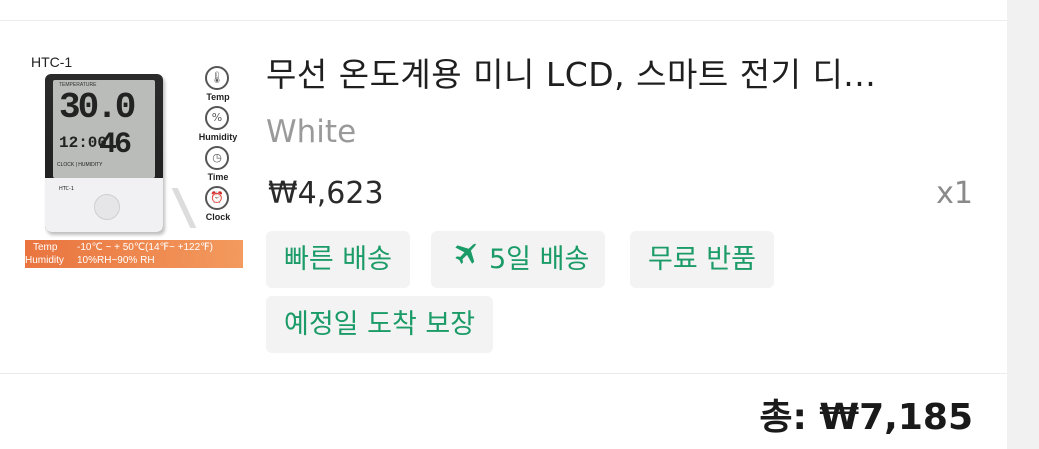 The height and width of the screenshot is (449, 1039). I want to click on tag-guaranteed-arrival: 예정일 도착 보장, so click(380, 324).